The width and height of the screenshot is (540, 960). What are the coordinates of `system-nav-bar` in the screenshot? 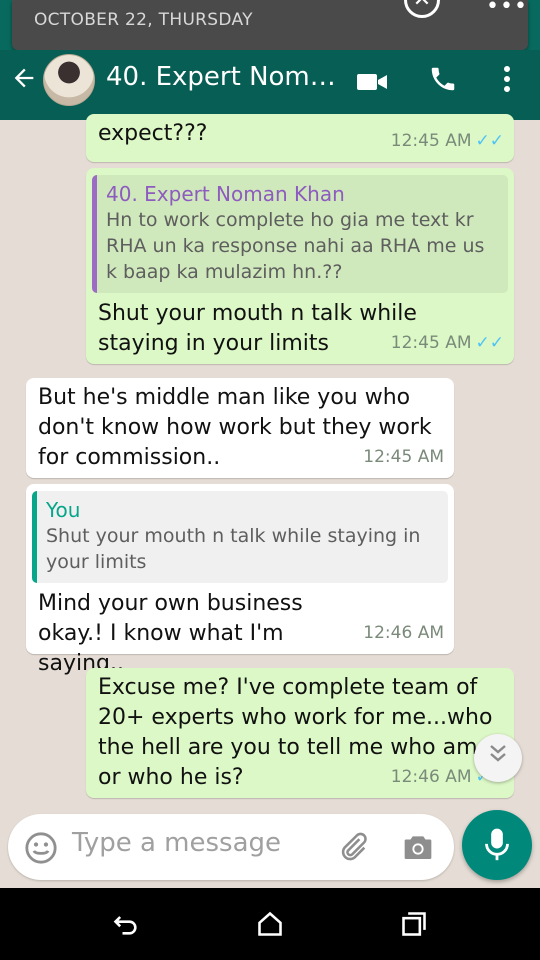 It's located at (270, 924).